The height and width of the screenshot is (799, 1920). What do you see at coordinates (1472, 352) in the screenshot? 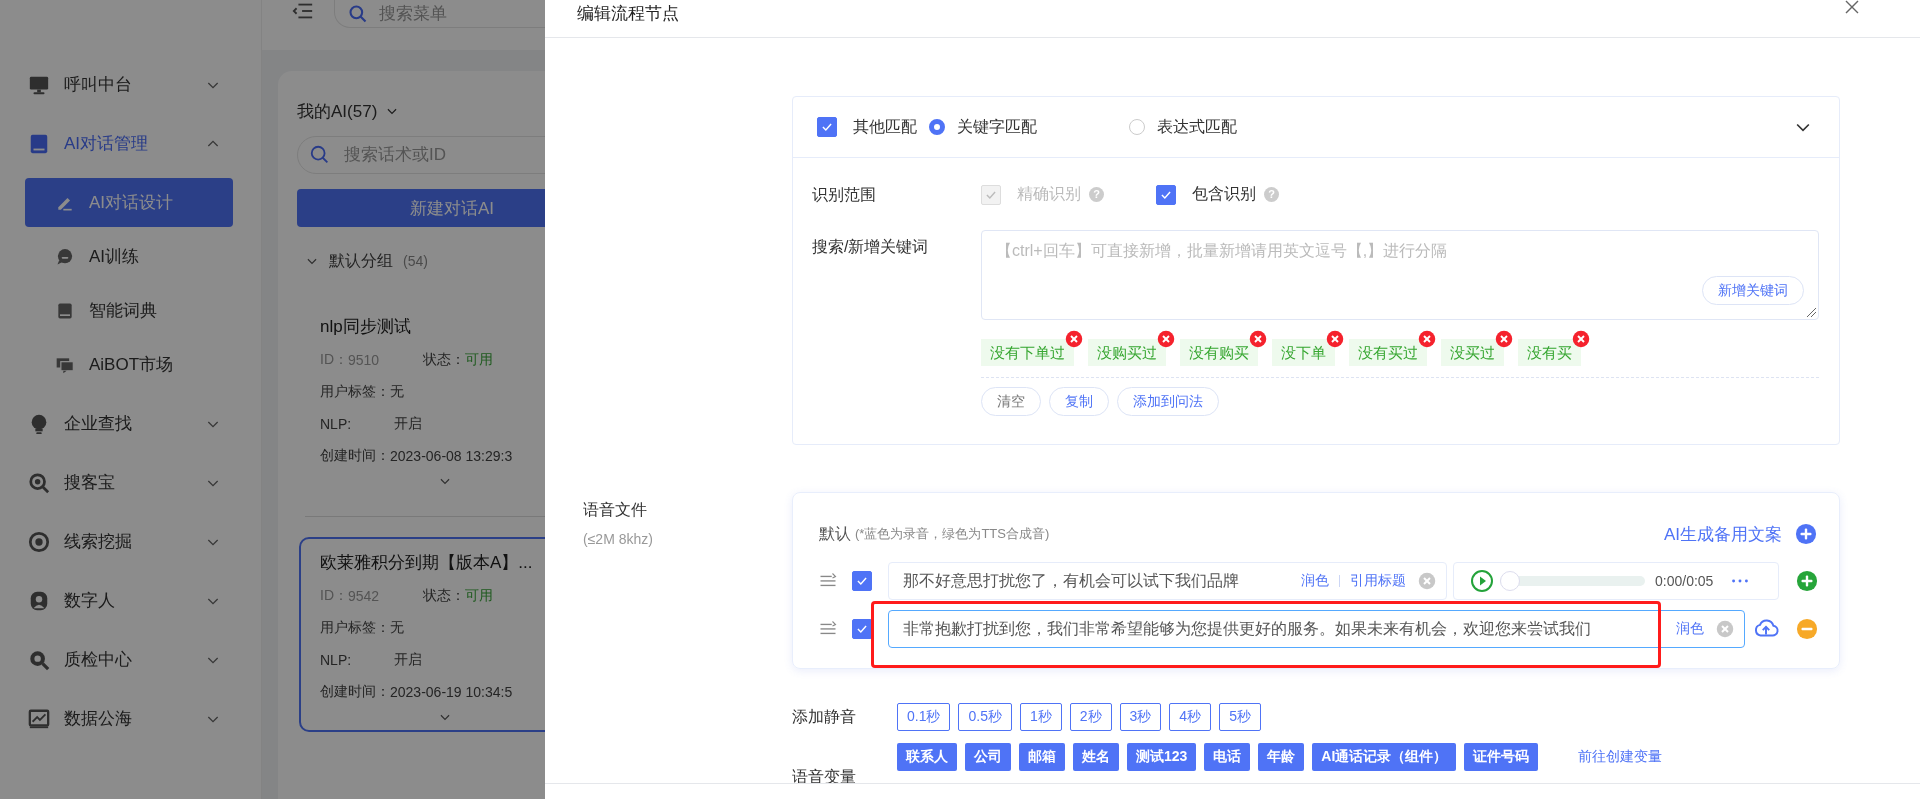
I see `keyword-tag: 没买过` at bounding box center [1472, 352].